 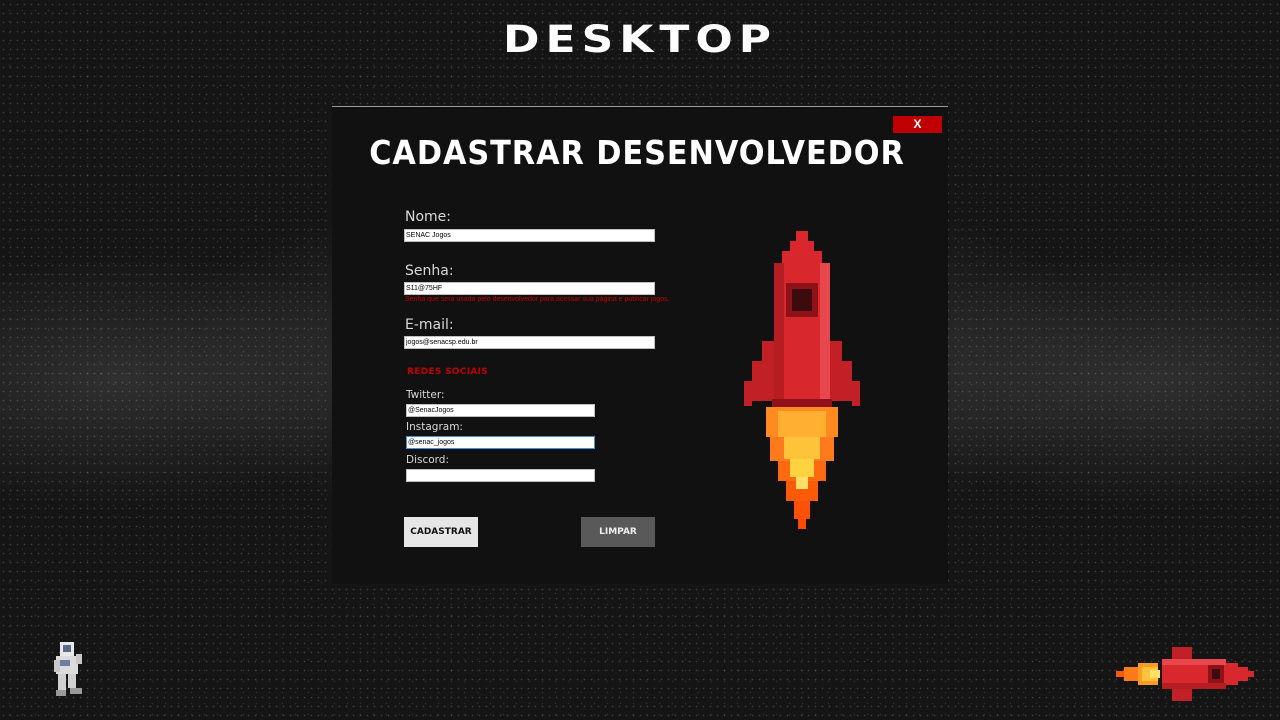 I want to click on dialog-title: CADASTRAR DESENVOLVEDOR, so click(x=637, y=152).